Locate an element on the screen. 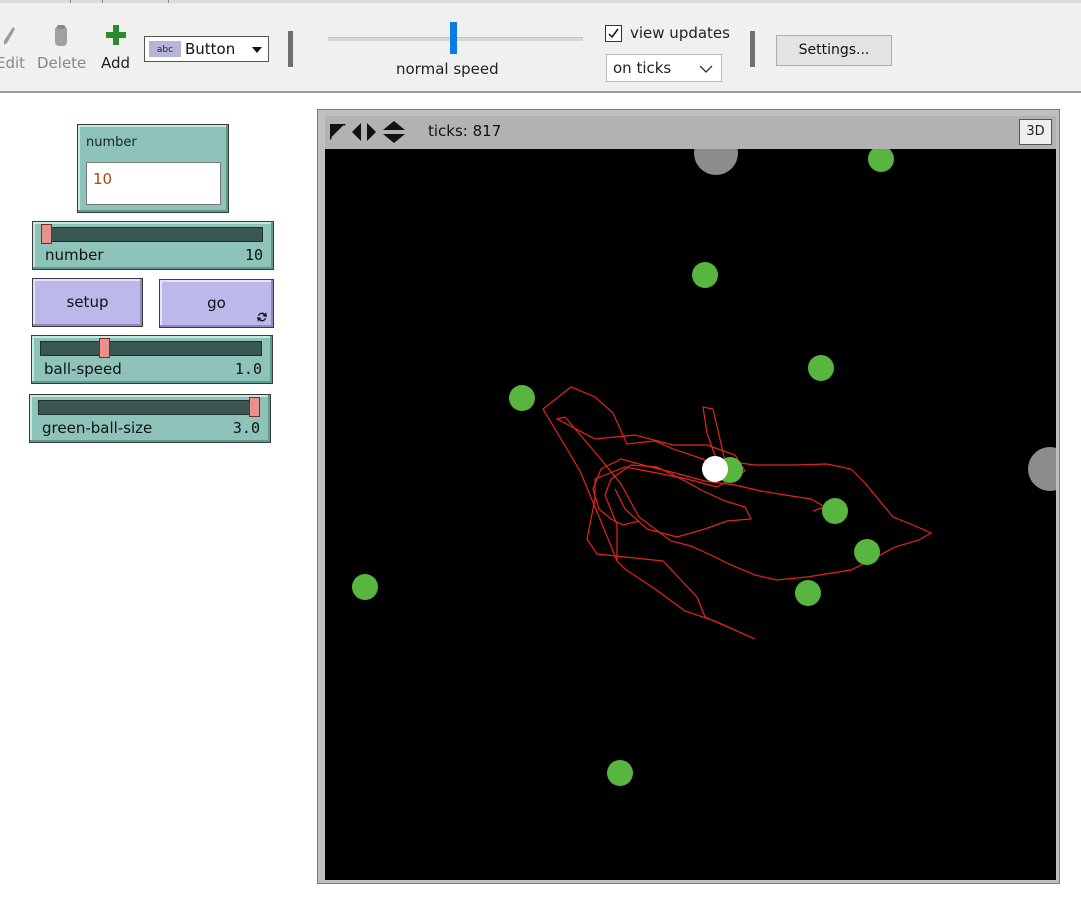 The image size is (1081, 915). ball-speed-slider: ball-speed 1.0 is located at coordinates (152, 359).